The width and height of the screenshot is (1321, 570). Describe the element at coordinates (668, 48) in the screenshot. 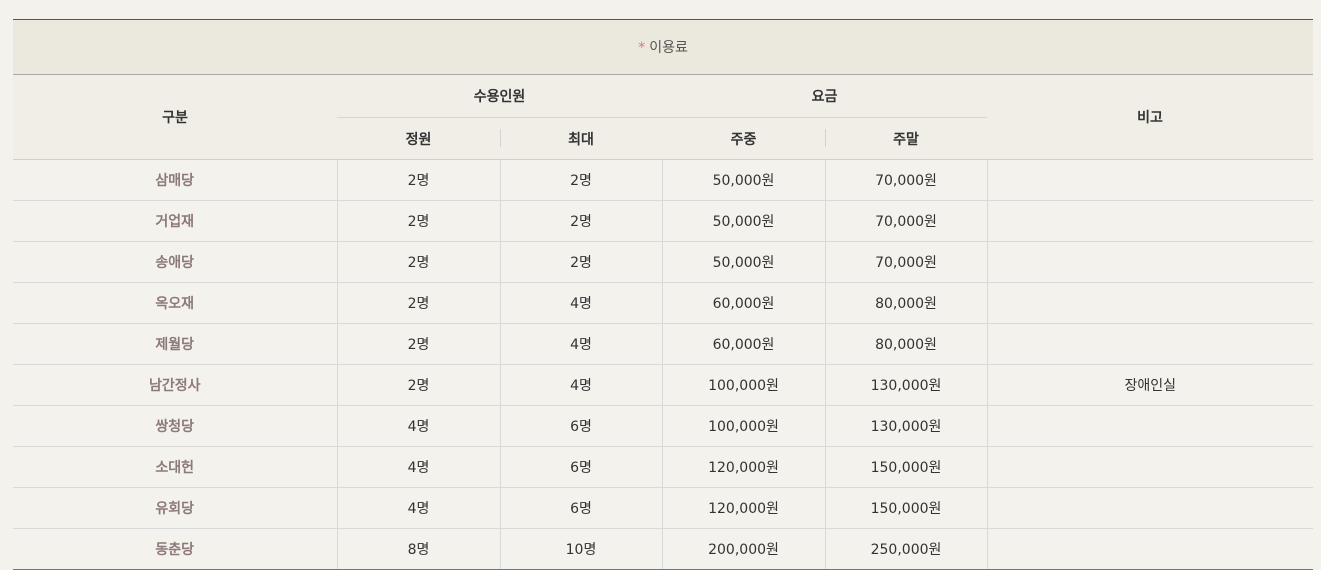

I see `caption-text: 이용료` at that location.